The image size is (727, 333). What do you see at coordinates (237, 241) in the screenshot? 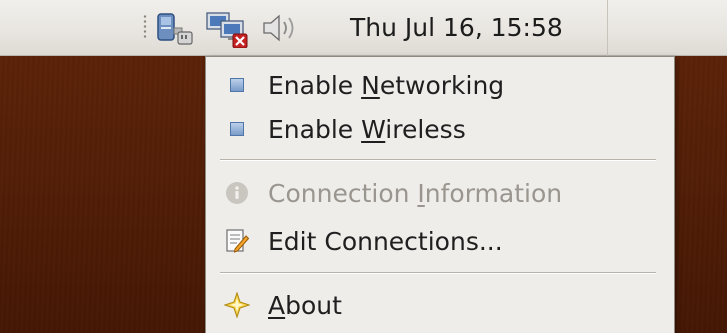
I see `edit-document-icon` at bounding box center [237, 241].